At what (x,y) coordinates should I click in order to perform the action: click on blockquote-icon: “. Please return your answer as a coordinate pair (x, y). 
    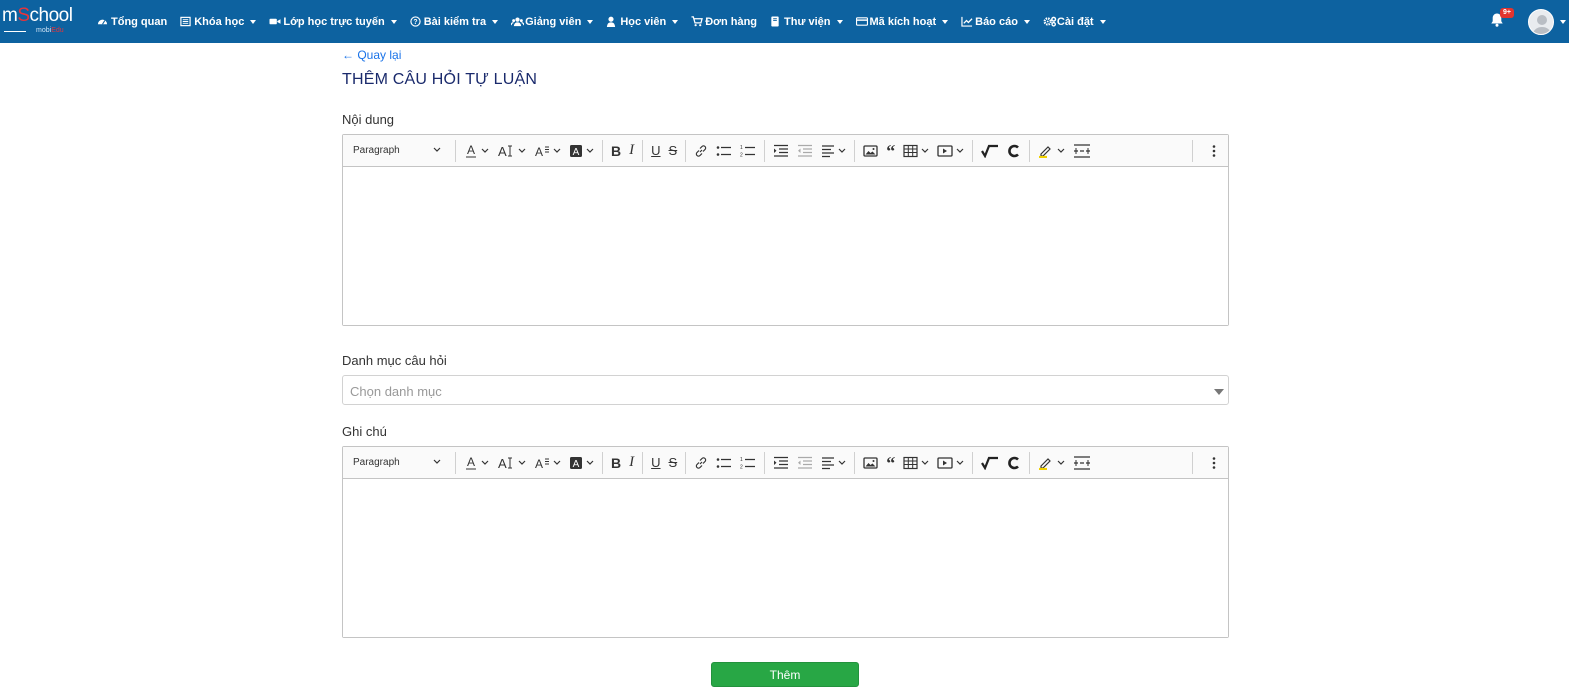
    Looking at the image, I should click on (891, 462).